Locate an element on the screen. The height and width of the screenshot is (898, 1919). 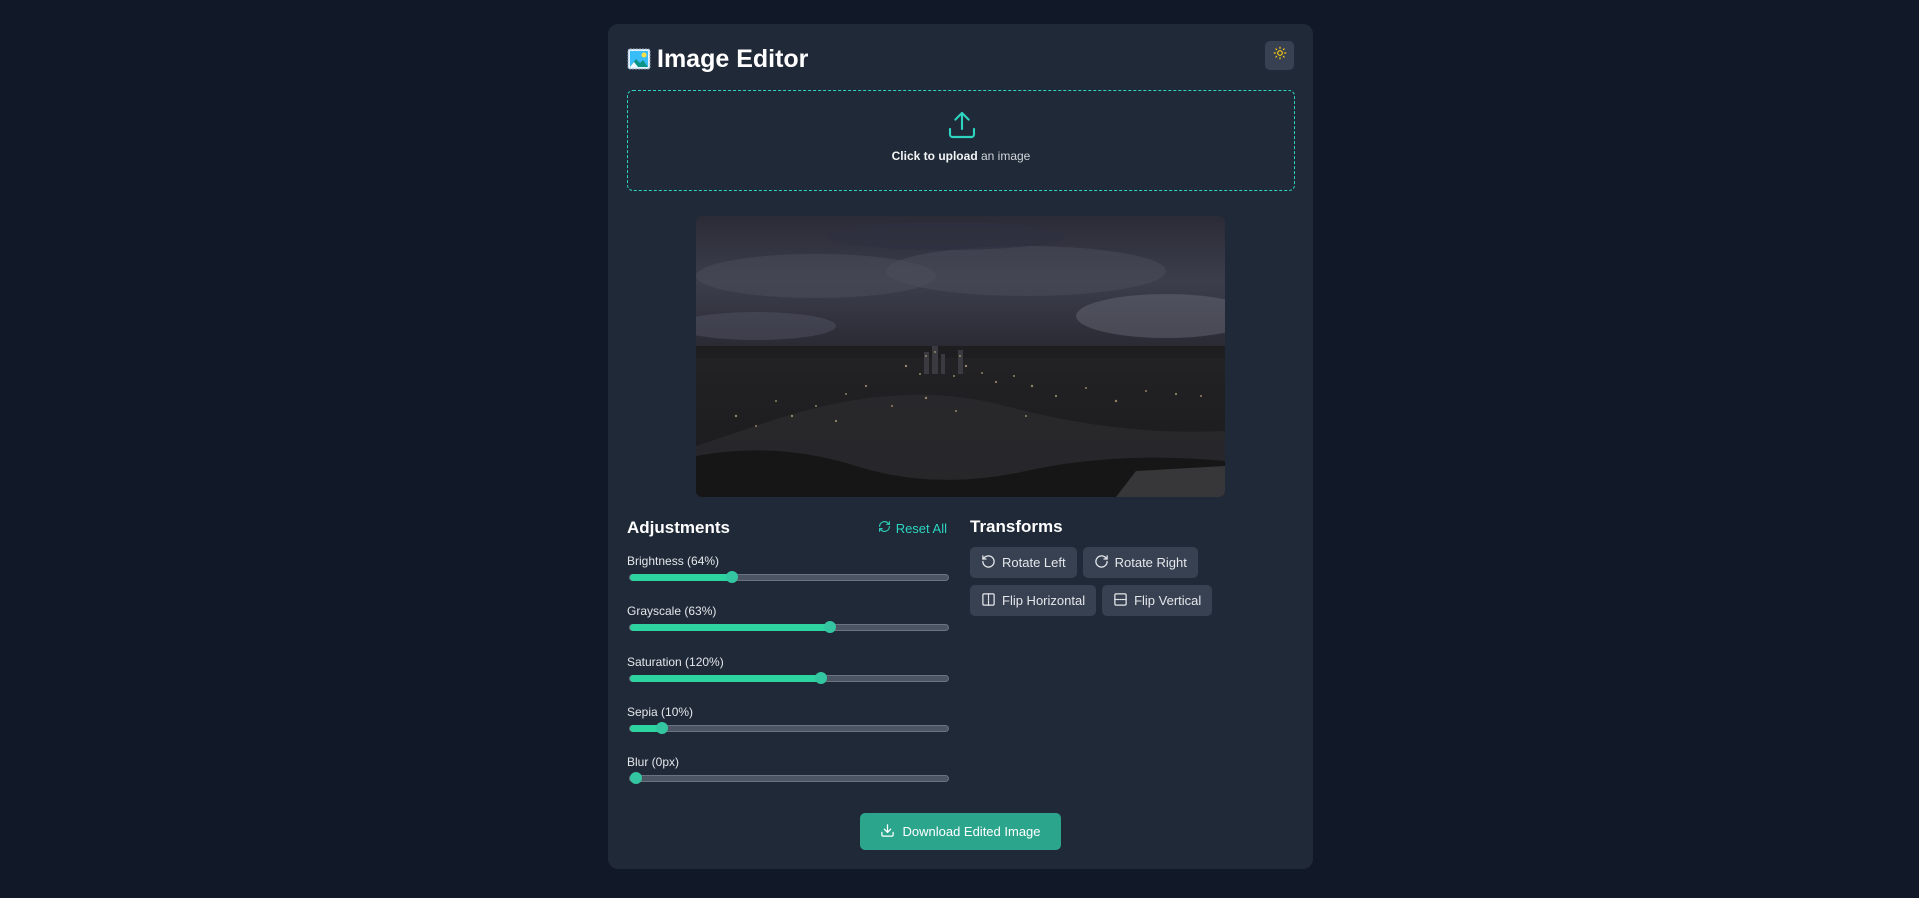
blur-slider-group: Blur (0px) is located at coordinates (789, 769).